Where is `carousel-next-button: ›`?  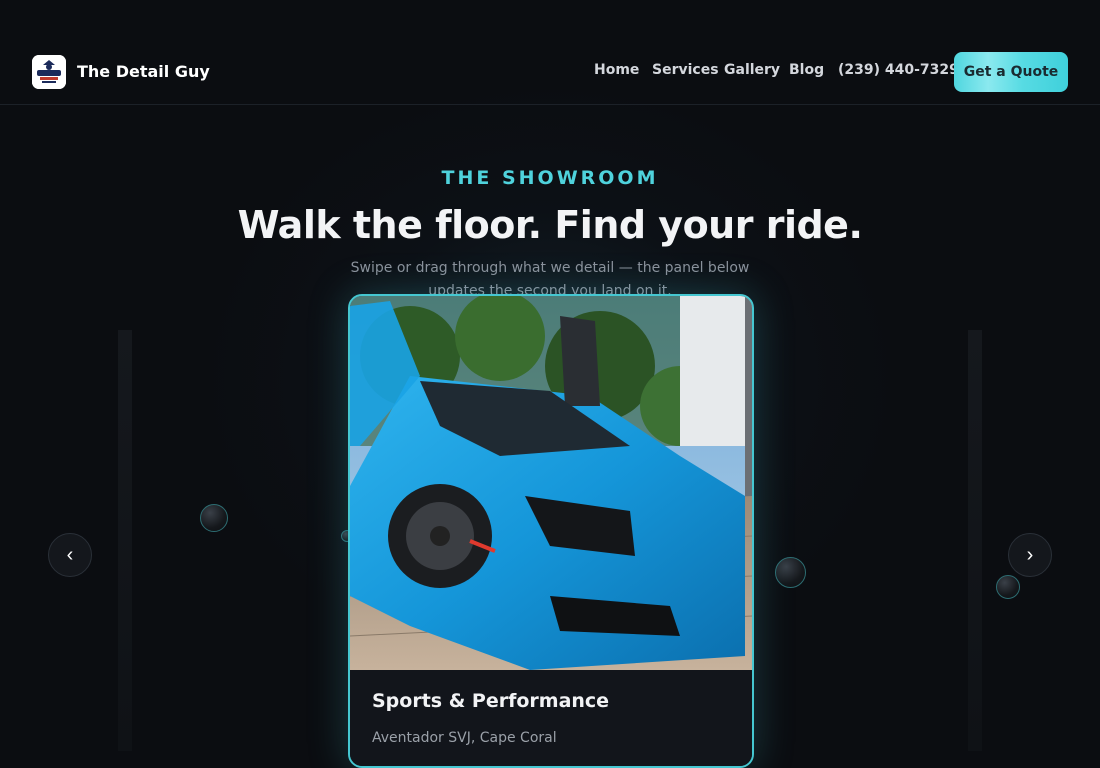
carousel-next-button: › is located at coordinates (1030, 555).